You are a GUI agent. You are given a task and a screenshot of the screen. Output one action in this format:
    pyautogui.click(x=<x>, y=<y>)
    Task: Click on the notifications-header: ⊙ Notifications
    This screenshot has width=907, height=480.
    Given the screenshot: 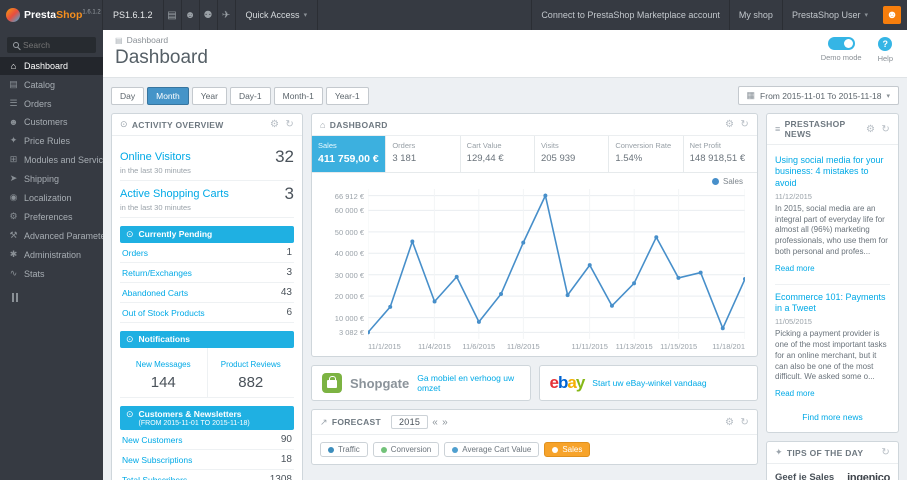 What is the action you would take?
    pyautogui.click(x=207, y=339)
    